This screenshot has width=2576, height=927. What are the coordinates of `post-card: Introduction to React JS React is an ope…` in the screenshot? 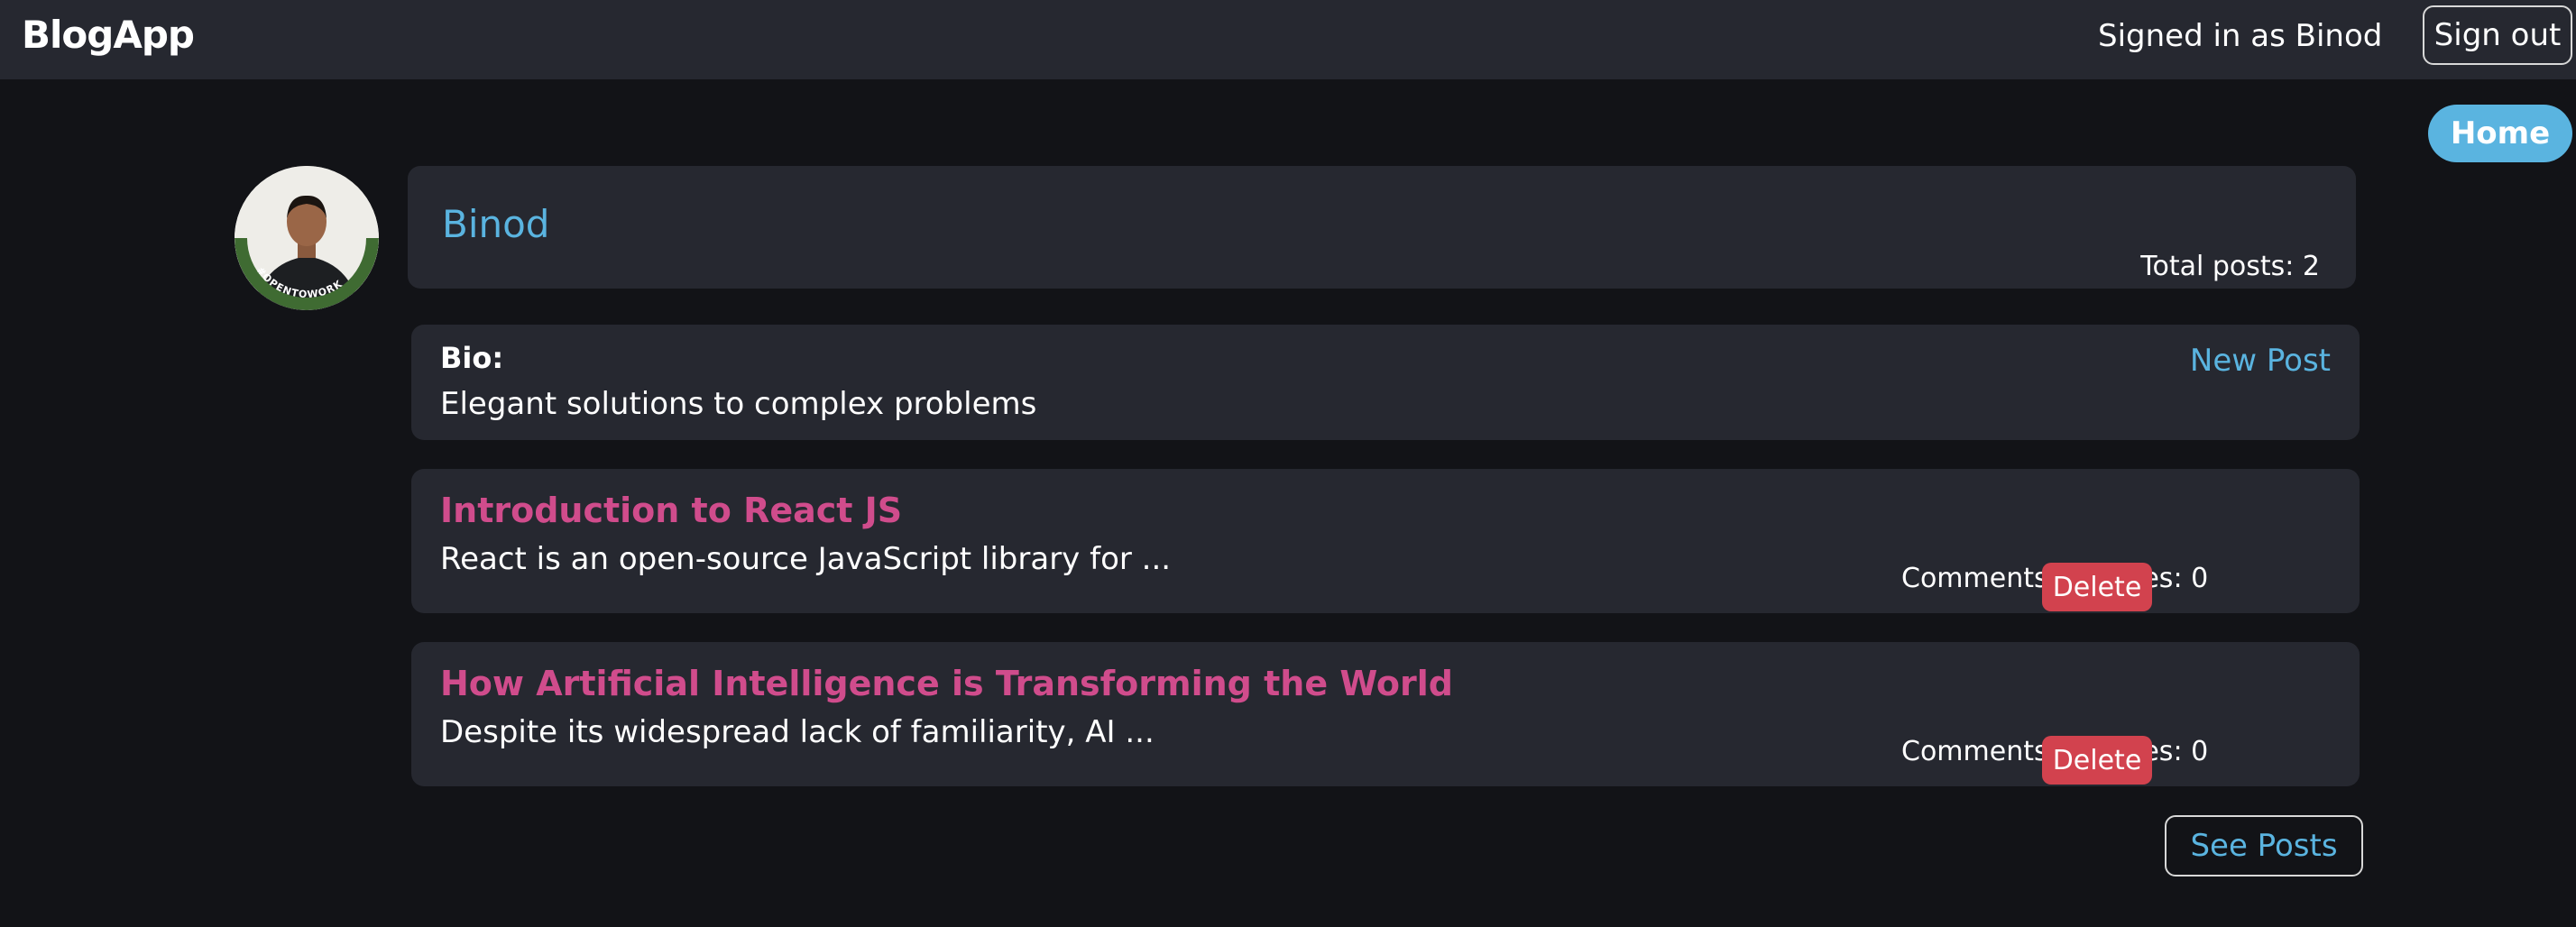 It's located at (1385, 541).